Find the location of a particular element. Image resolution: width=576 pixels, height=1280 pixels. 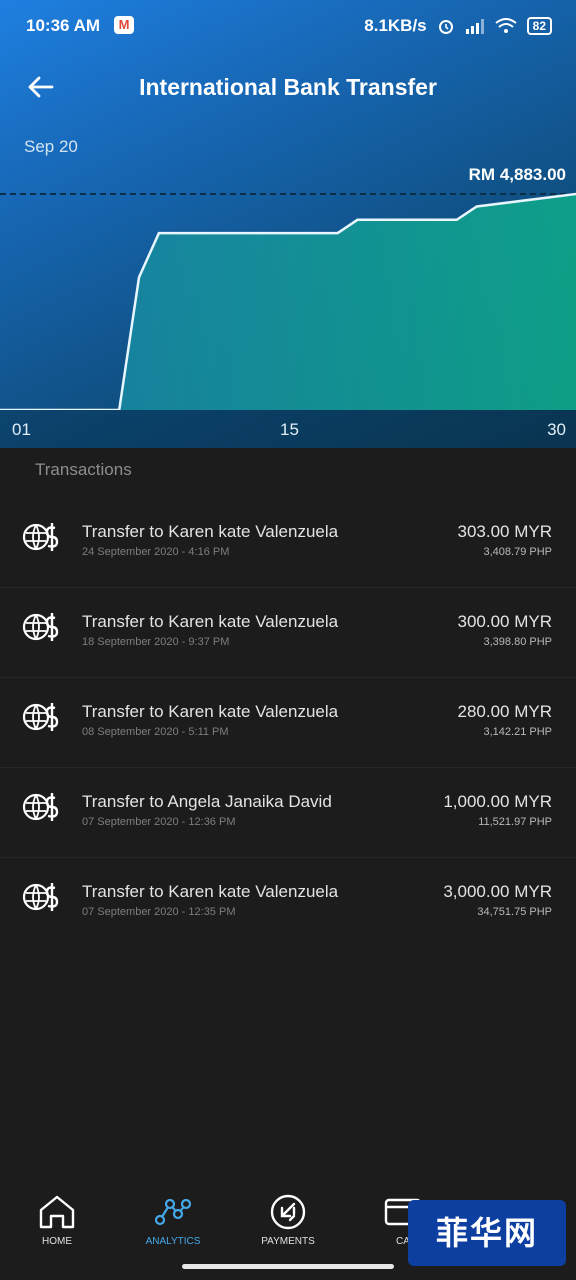

transaction-date: 08 September 2020 - 5:11 PM is located at coordinates (155, 732).